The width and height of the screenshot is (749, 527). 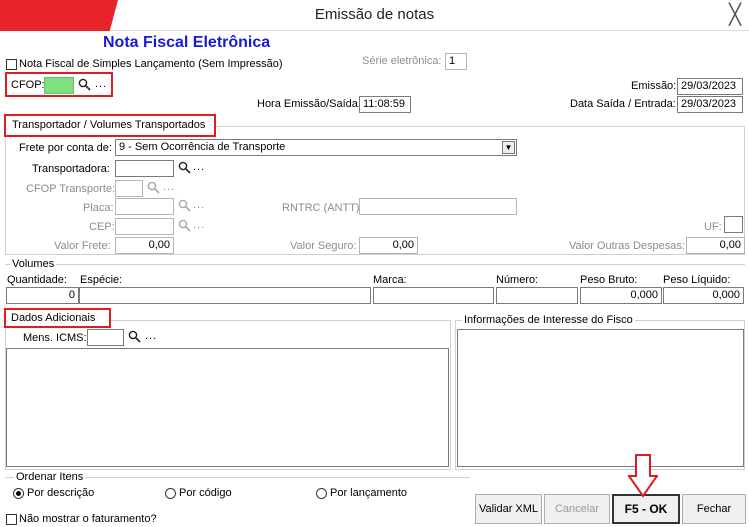 I want to click on cfop-transporte-input, so click(x=129, y=188).